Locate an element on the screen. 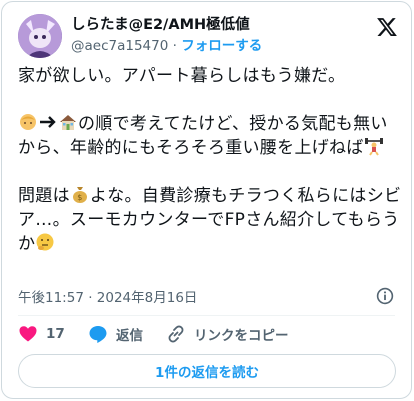  like-count: 17 is located at coordinates (55, 334).